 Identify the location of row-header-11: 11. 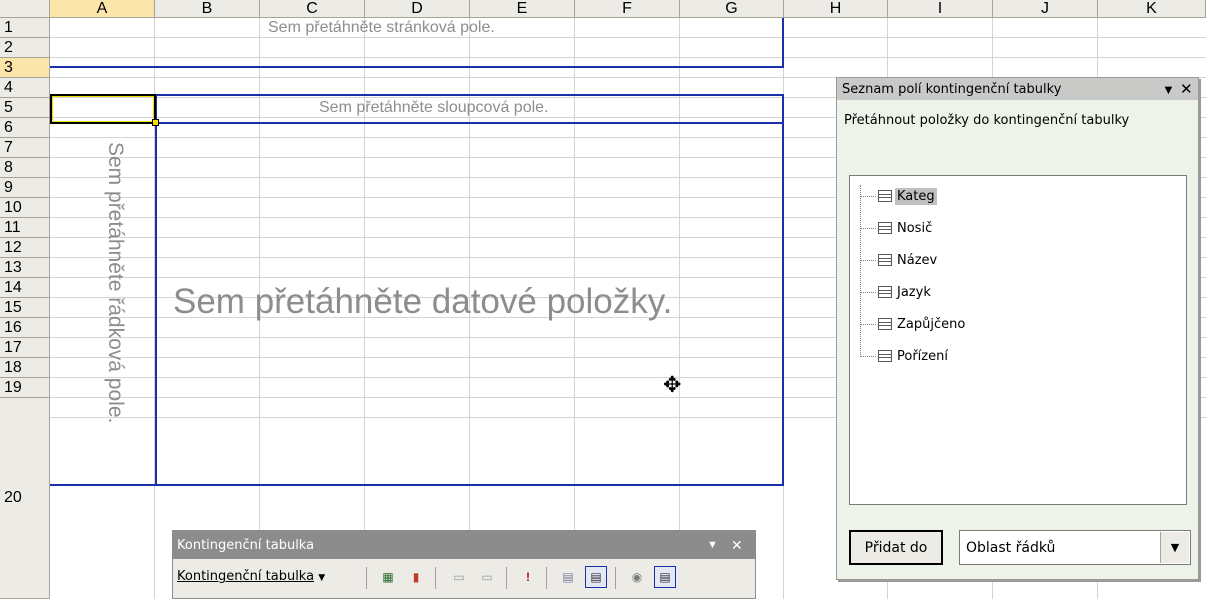
(25, 228).